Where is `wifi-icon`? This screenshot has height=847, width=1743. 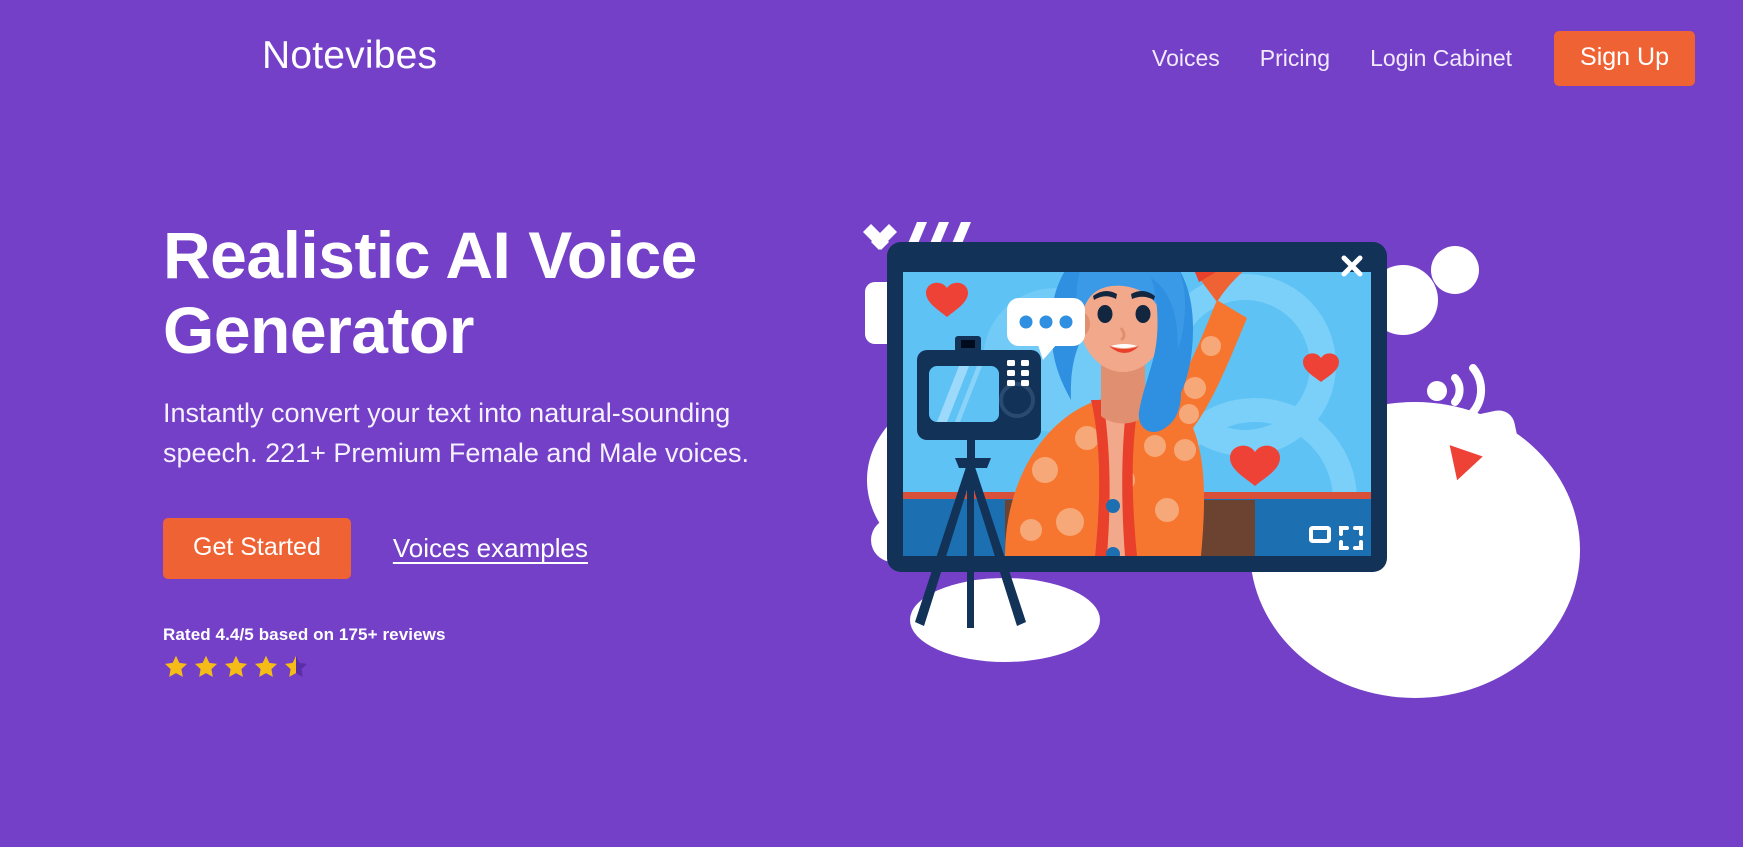
wifi-icon is located at coordinates (1468, 390).